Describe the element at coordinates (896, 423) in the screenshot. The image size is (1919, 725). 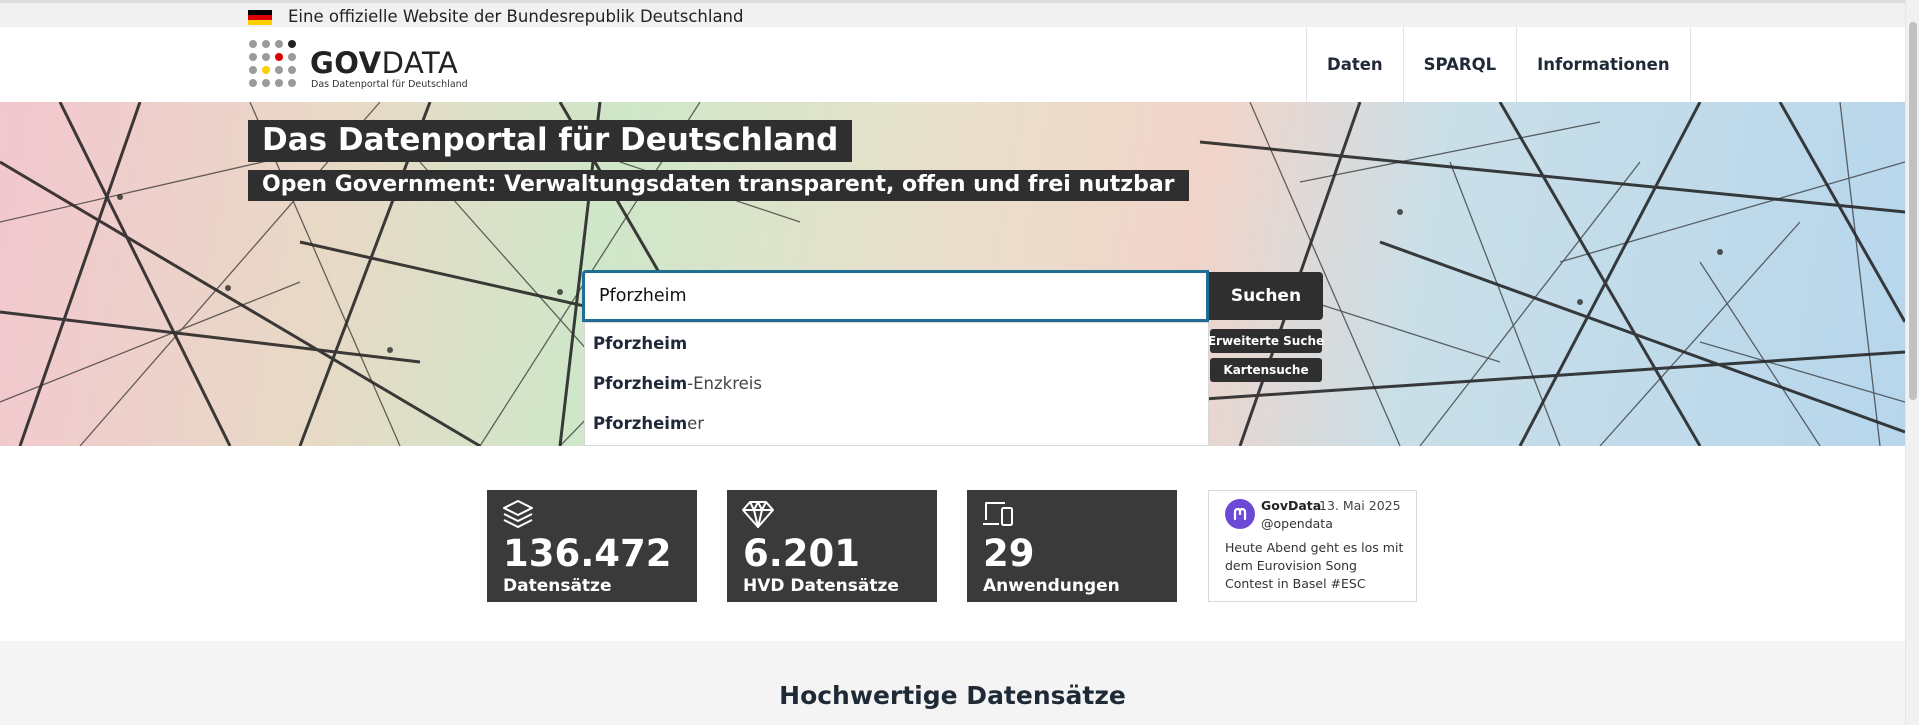
I see `suggestion-item: Pforzheim er` at that location.